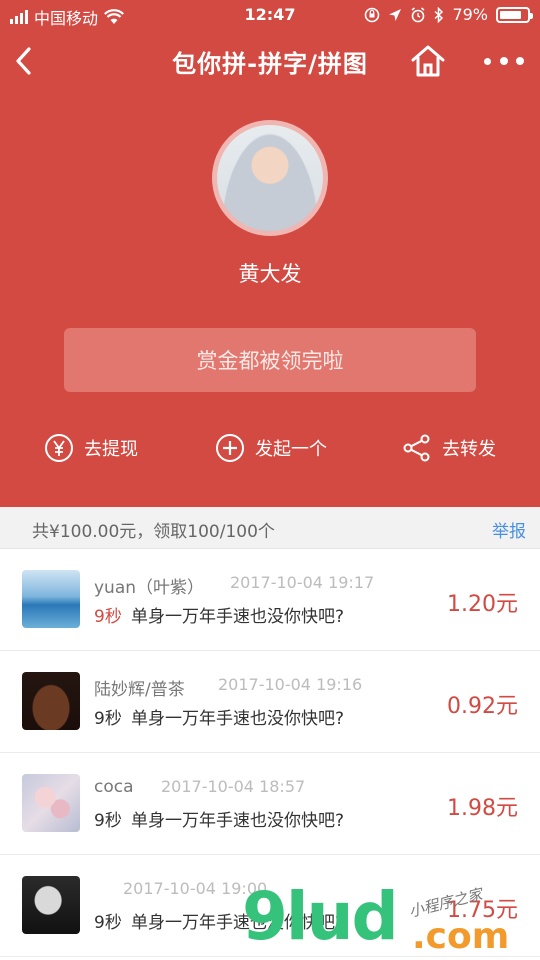 The image size is (540, 960). What do you see at coordinates (510, 14) in the screenshot?
I see `battery-fill` at bounding box center [510, 14].